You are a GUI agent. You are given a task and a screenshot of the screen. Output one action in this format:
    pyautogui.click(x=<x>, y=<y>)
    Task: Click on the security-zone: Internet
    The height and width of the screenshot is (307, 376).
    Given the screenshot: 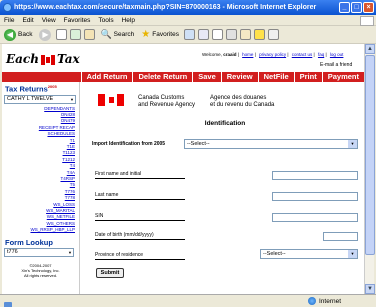 What is the action you would take?
    pyautogui.click(x=320, y=301)
    